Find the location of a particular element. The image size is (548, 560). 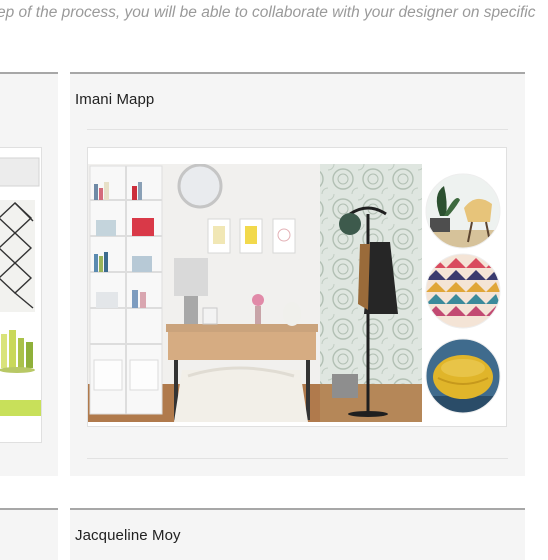

card-divider-bottom is located at coordinates (297, 458).